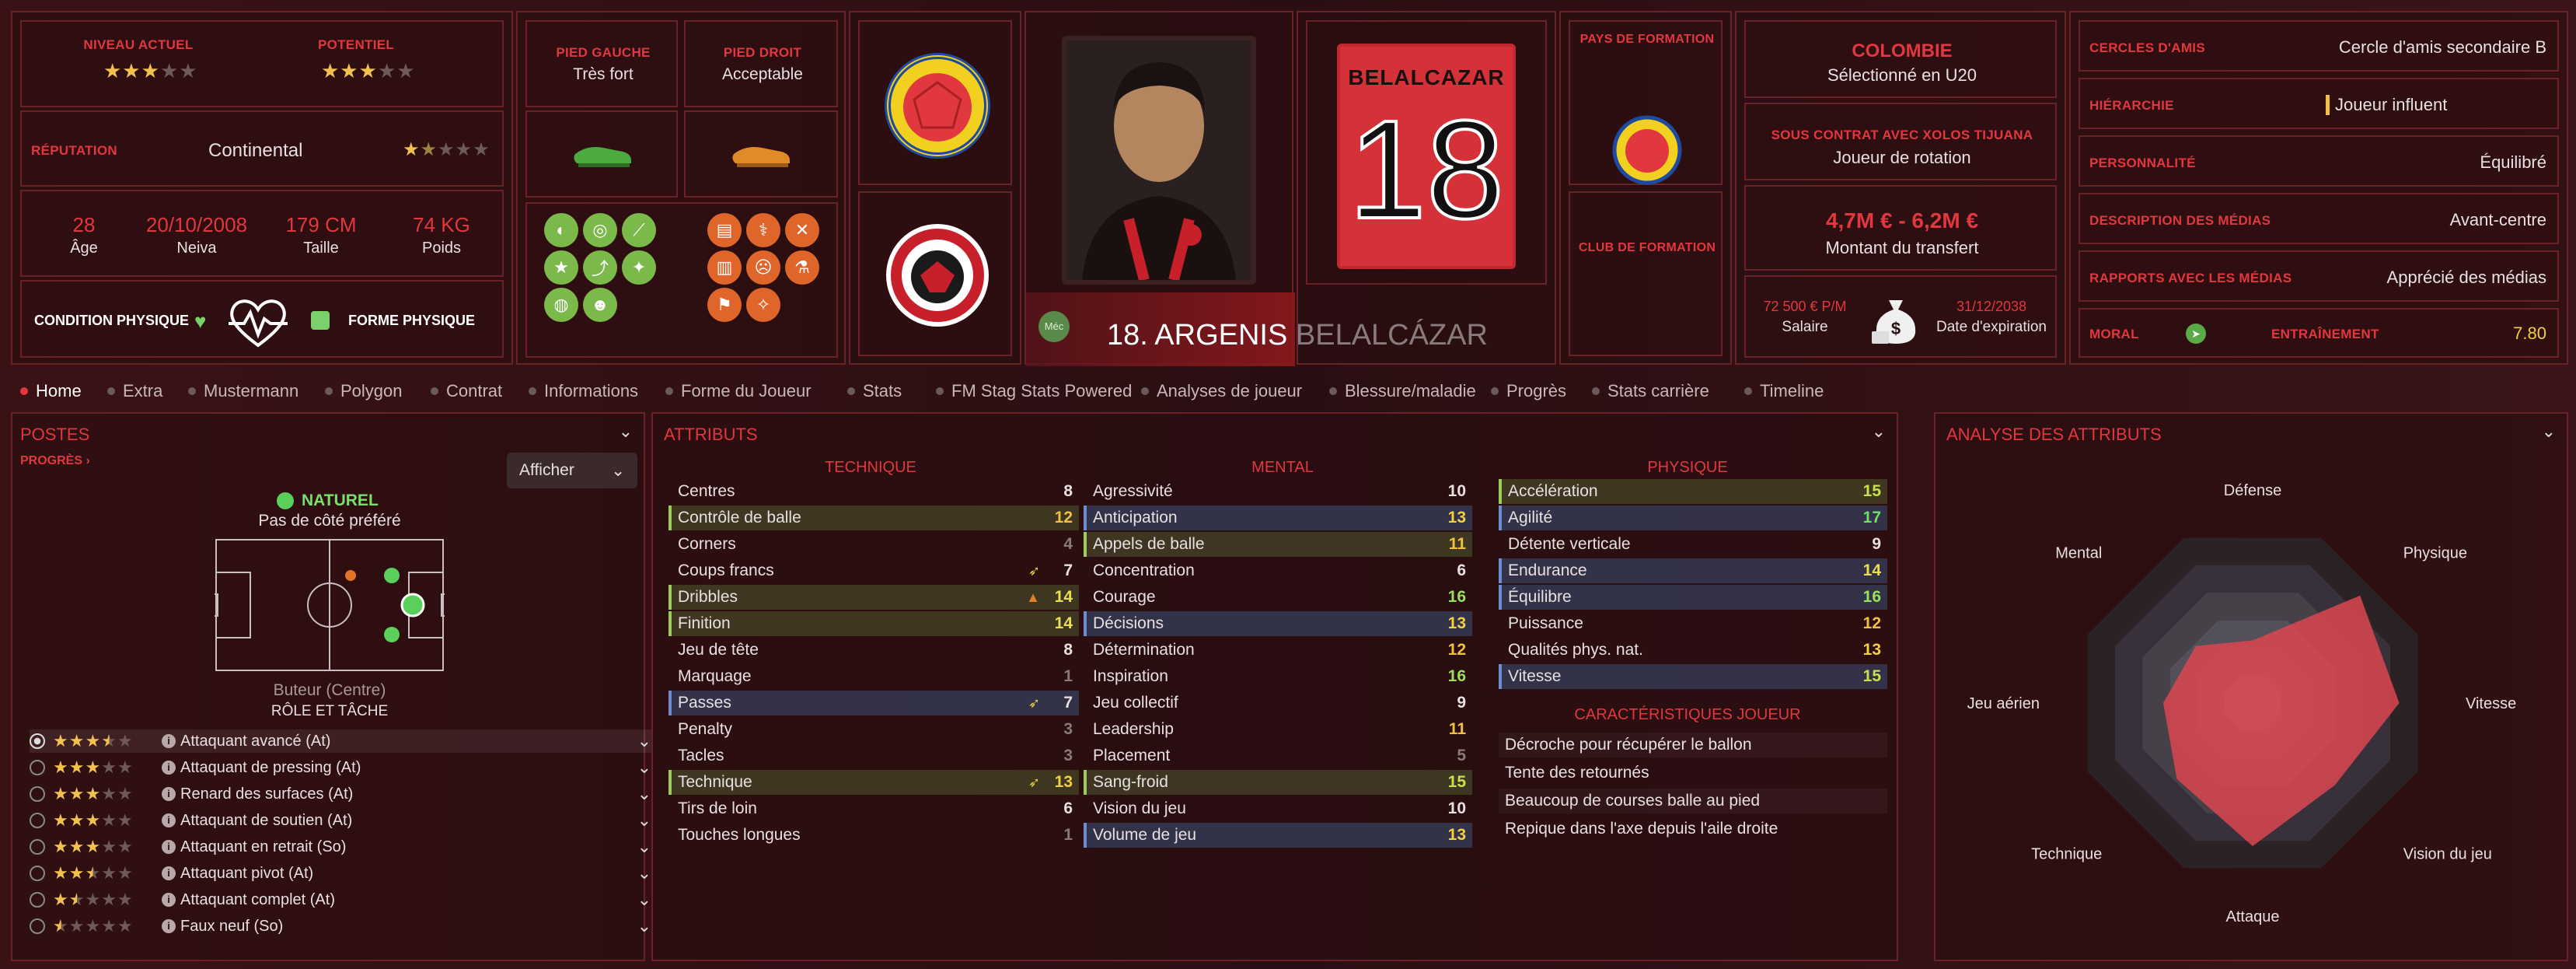 The height and width of the screenshot is (969, 2576). I want to click on tab-timeline: Timeline, so click(1784, 391).